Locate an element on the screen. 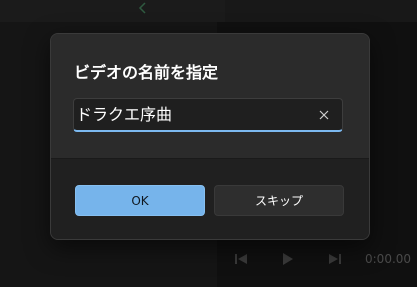 Image resolution: width=417 pixels, height=287 pixels. next-icon is located at coordinates (335, 259).